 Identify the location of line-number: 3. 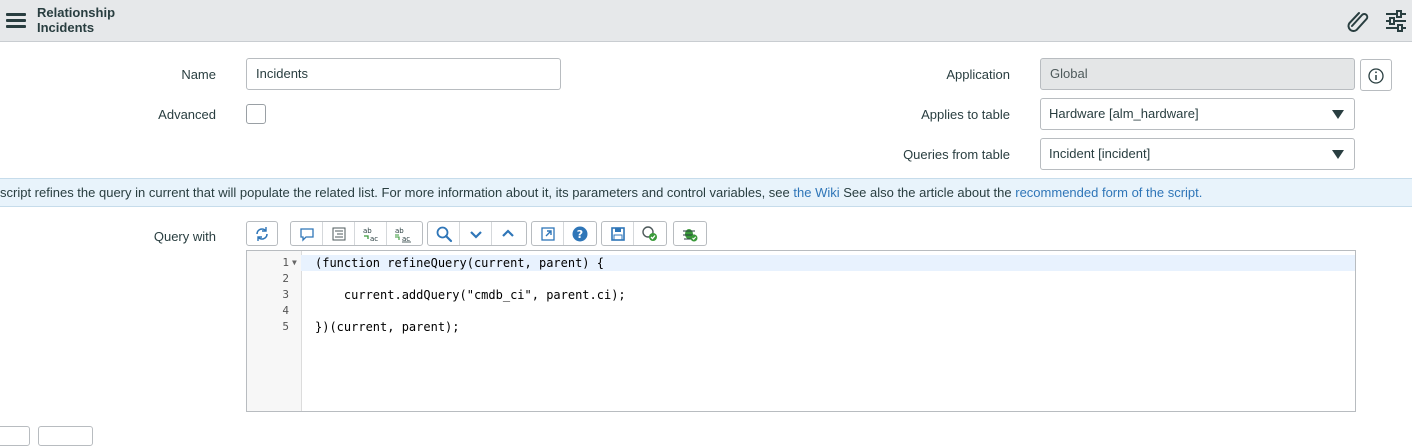
(285, 294).